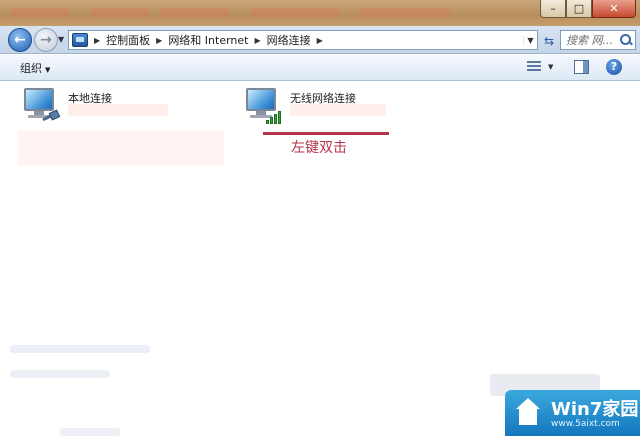 This screenshot has width=640, height=436. I want to click on preview-pane-button, so click(581, 67).